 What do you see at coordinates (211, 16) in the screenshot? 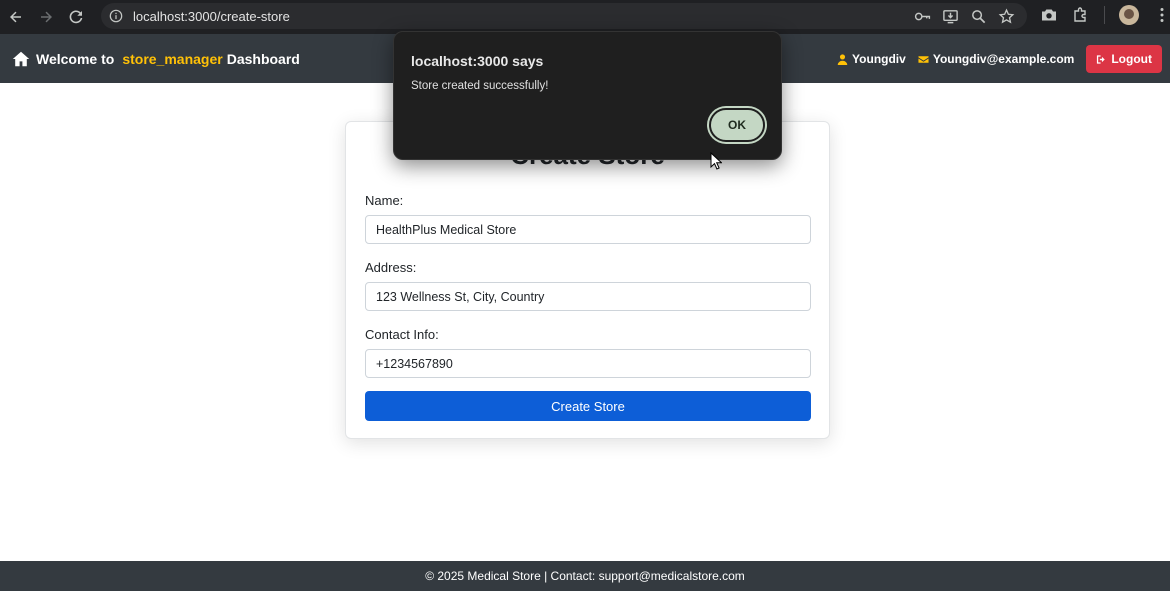
I see `url-text: localhost:3000/create-store` at bounding box center [211, 16].